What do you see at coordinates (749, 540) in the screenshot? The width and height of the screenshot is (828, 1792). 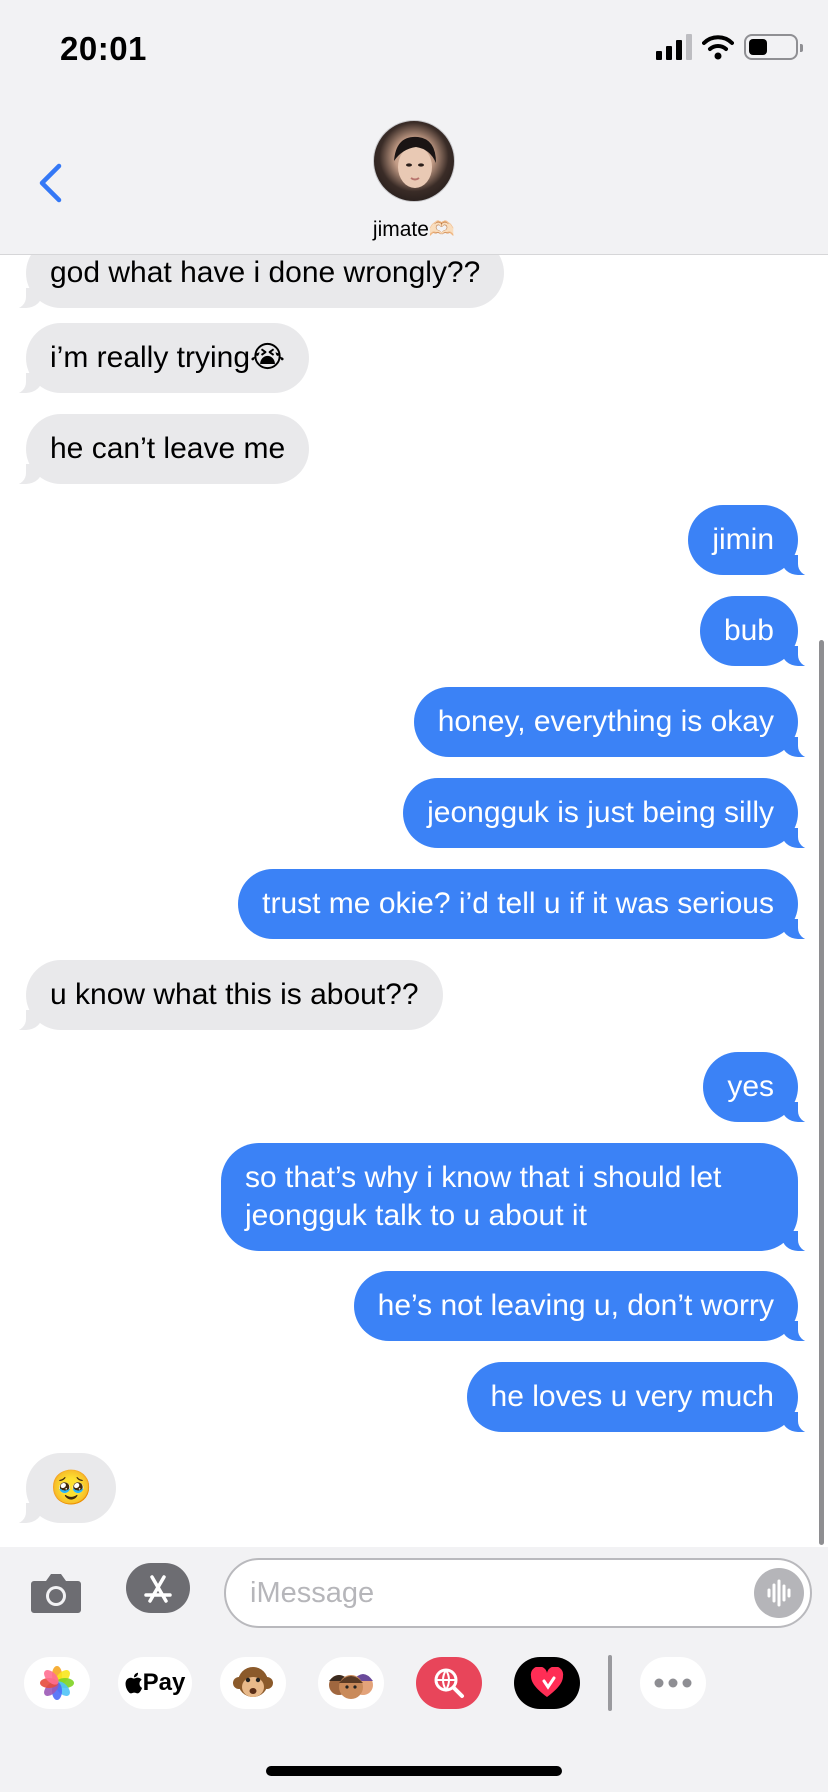 I see `message-outgoing: jimin` at bounding box center [749, 540].